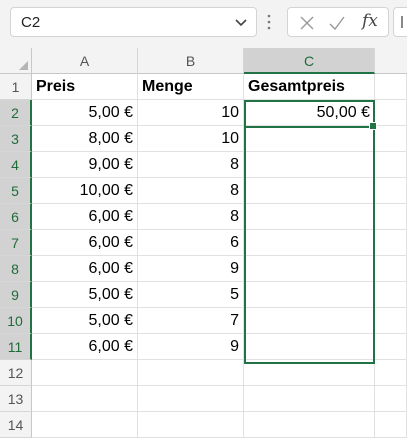 The image size is (407, 438). What do you see at coordinates (85, 139) in the screenshot?
I see `cell-a3: 8,00 €` at bounding box center [85, 139].